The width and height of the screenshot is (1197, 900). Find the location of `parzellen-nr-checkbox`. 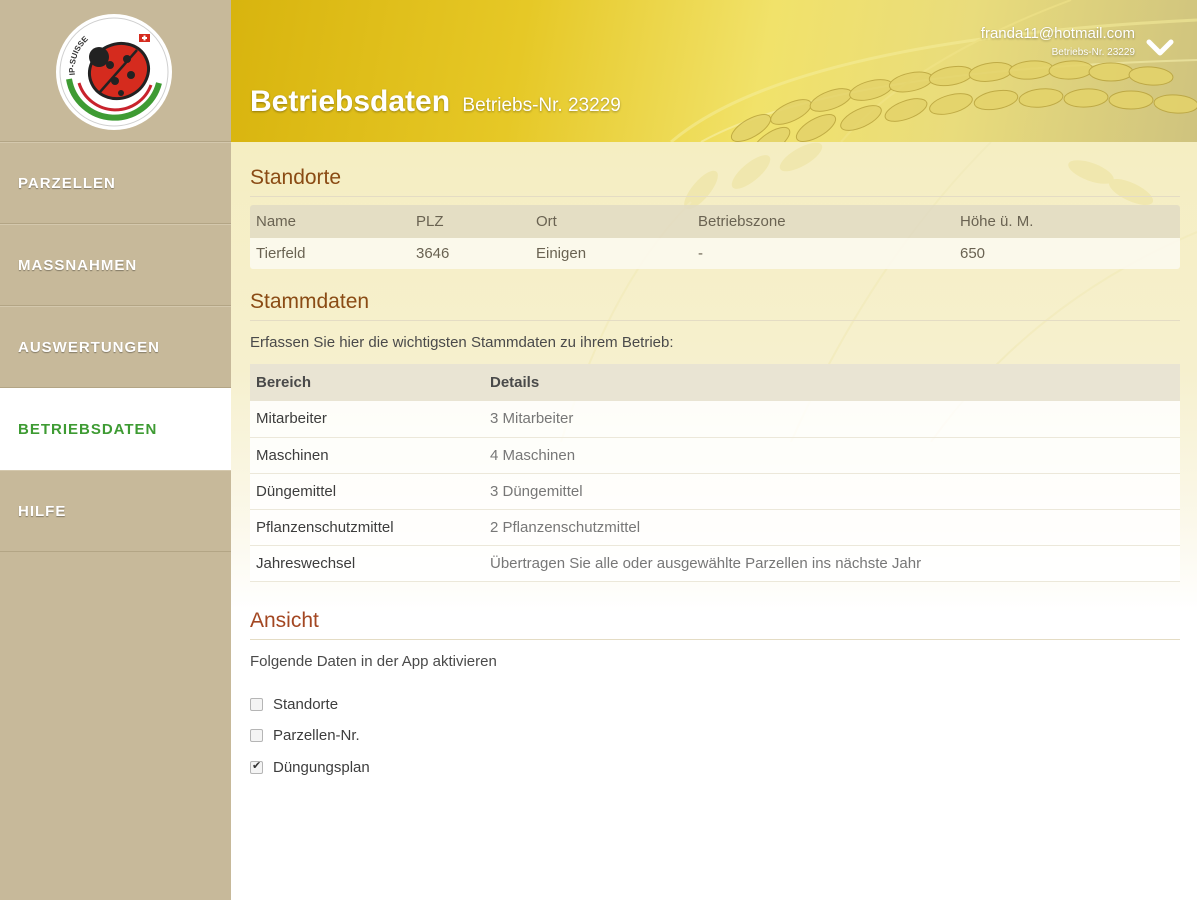

parzellen-nr-checkbox is located at coordinates (256, 735).